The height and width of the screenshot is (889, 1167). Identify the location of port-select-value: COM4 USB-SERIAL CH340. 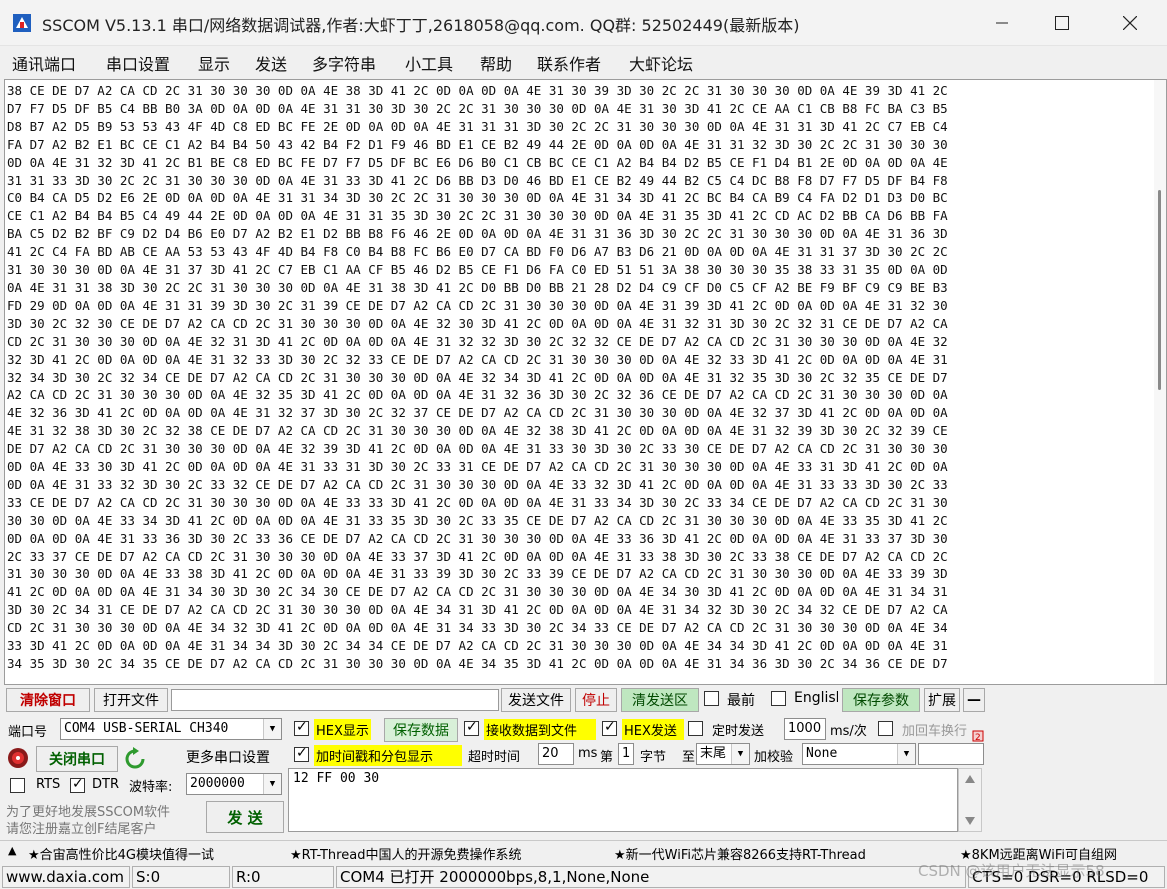
(146, 728).